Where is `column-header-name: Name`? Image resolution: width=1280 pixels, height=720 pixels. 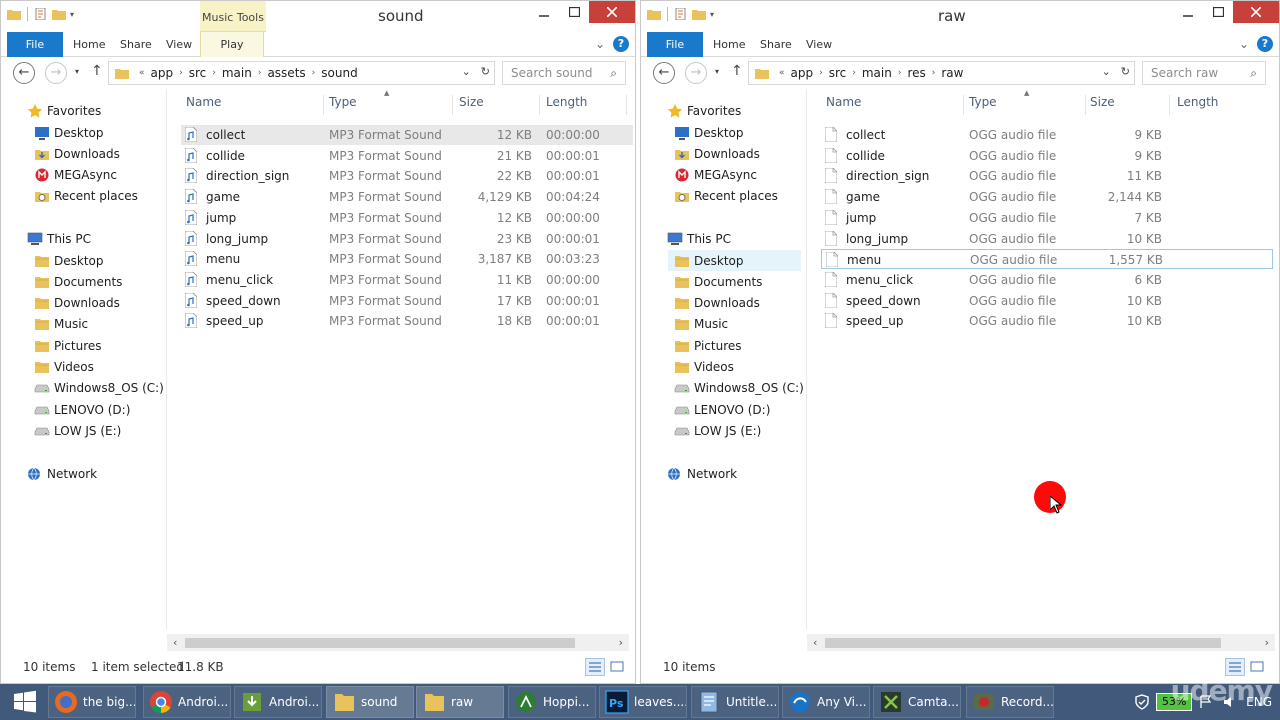
column-header-name: Name is located at coordinates (203, 105).